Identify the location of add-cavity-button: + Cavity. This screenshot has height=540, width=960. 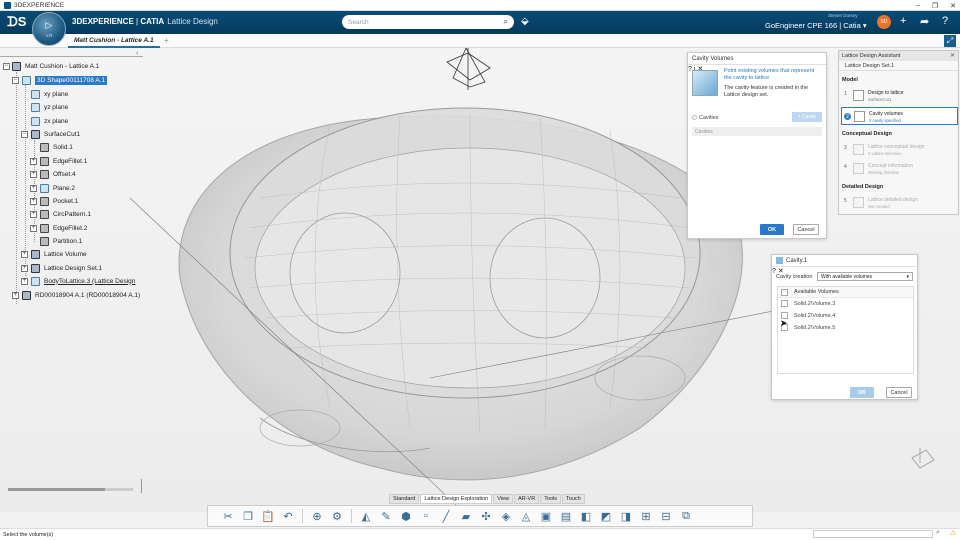
(807, 117).